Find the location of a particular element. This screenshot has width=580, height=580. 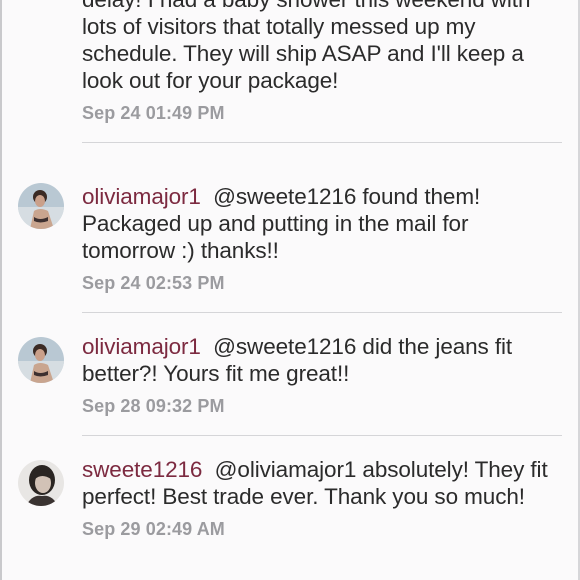

comment-timestamp: Sep 24 02:53 PM is located at coordinates (153, 283).